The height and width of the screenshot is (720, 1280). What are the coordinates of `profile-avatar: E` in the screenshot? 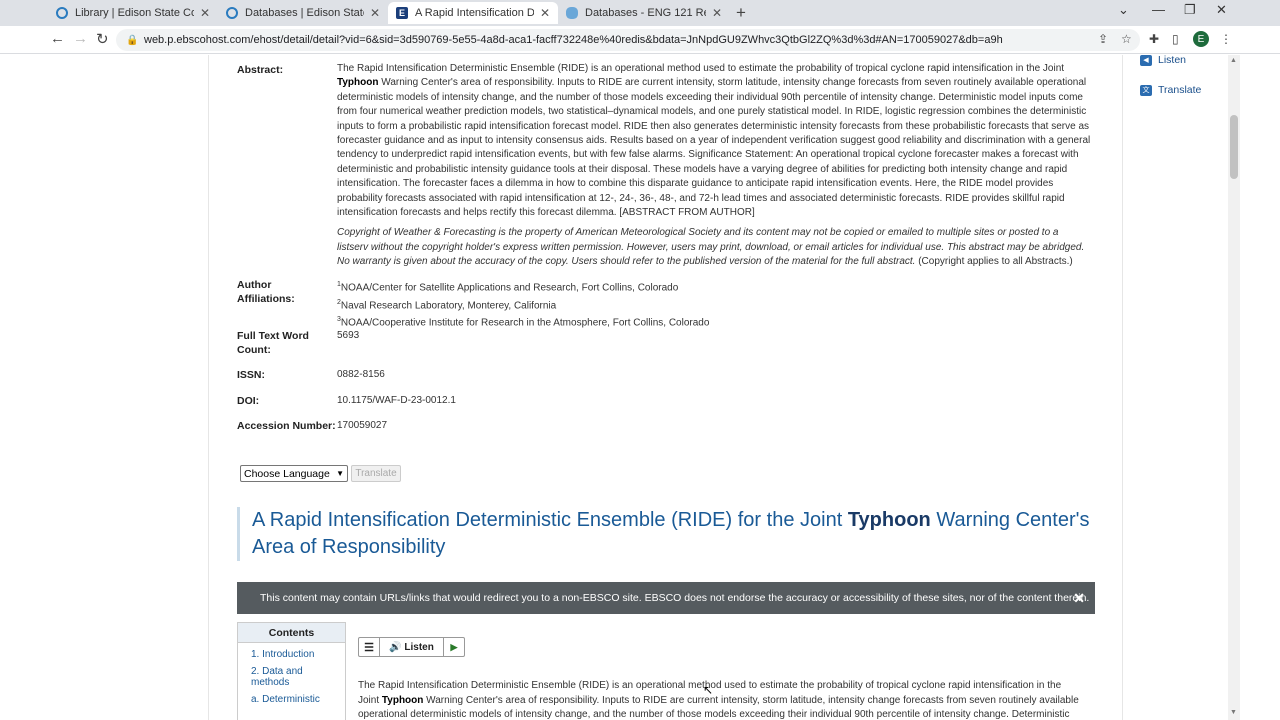 It's located at (1201, 39).